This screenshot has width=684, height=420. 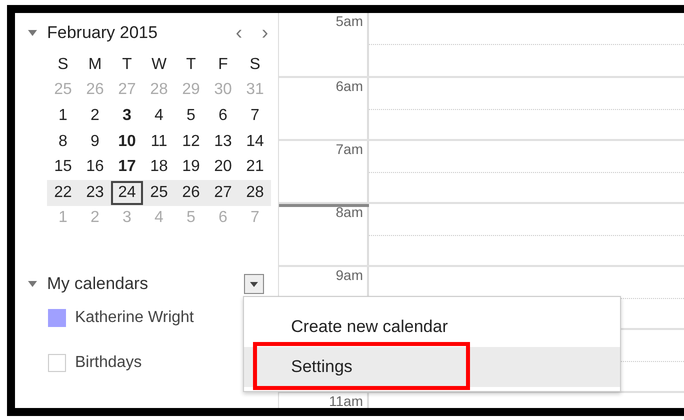 What do you see at coordinates (191, 193) in the screenshot?
I see `date-cell: 26` at bounding box center [191, 193].